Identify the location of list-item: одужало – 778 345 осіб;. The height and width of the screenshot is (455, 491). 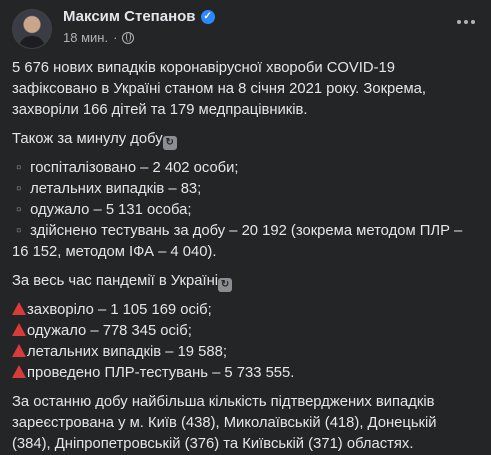
(245, 331).